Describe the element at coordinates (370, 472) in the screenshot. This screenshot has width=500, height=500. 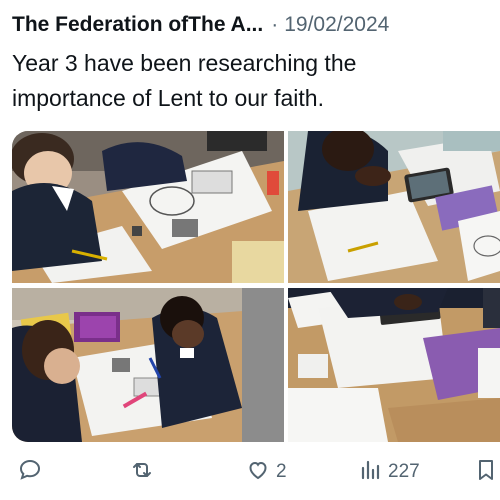
I see `views-icon` at that location.